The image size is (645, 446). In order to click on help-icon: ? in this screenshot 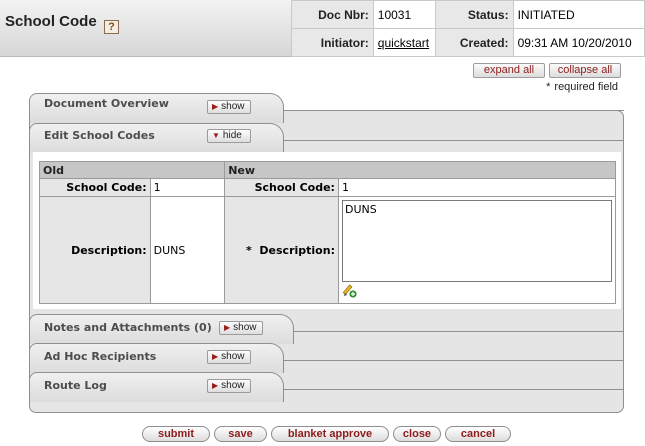, I will do `click(111, 27)`.